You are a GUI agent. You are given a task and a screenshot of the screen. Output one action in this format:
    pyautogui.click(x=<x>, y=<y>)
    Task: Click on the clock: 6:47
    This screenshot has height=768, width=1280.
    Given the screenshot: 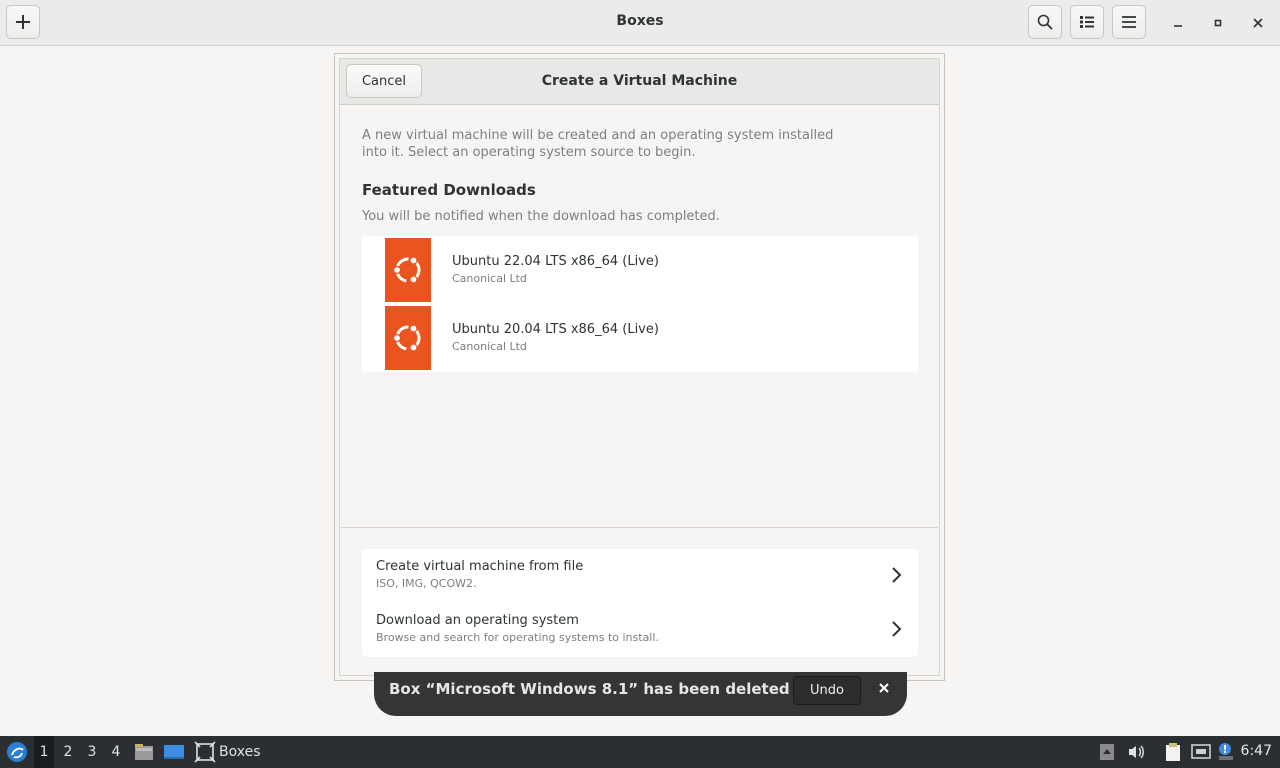 What is the action you would take?
    pyautogui.click(x=1256, y=751)
    